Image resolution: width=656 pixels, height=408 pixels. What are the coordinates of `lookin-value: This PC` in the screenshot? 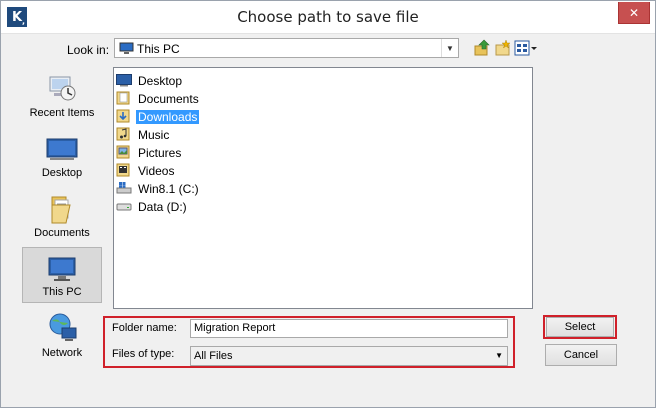 It's located at (158, 49).